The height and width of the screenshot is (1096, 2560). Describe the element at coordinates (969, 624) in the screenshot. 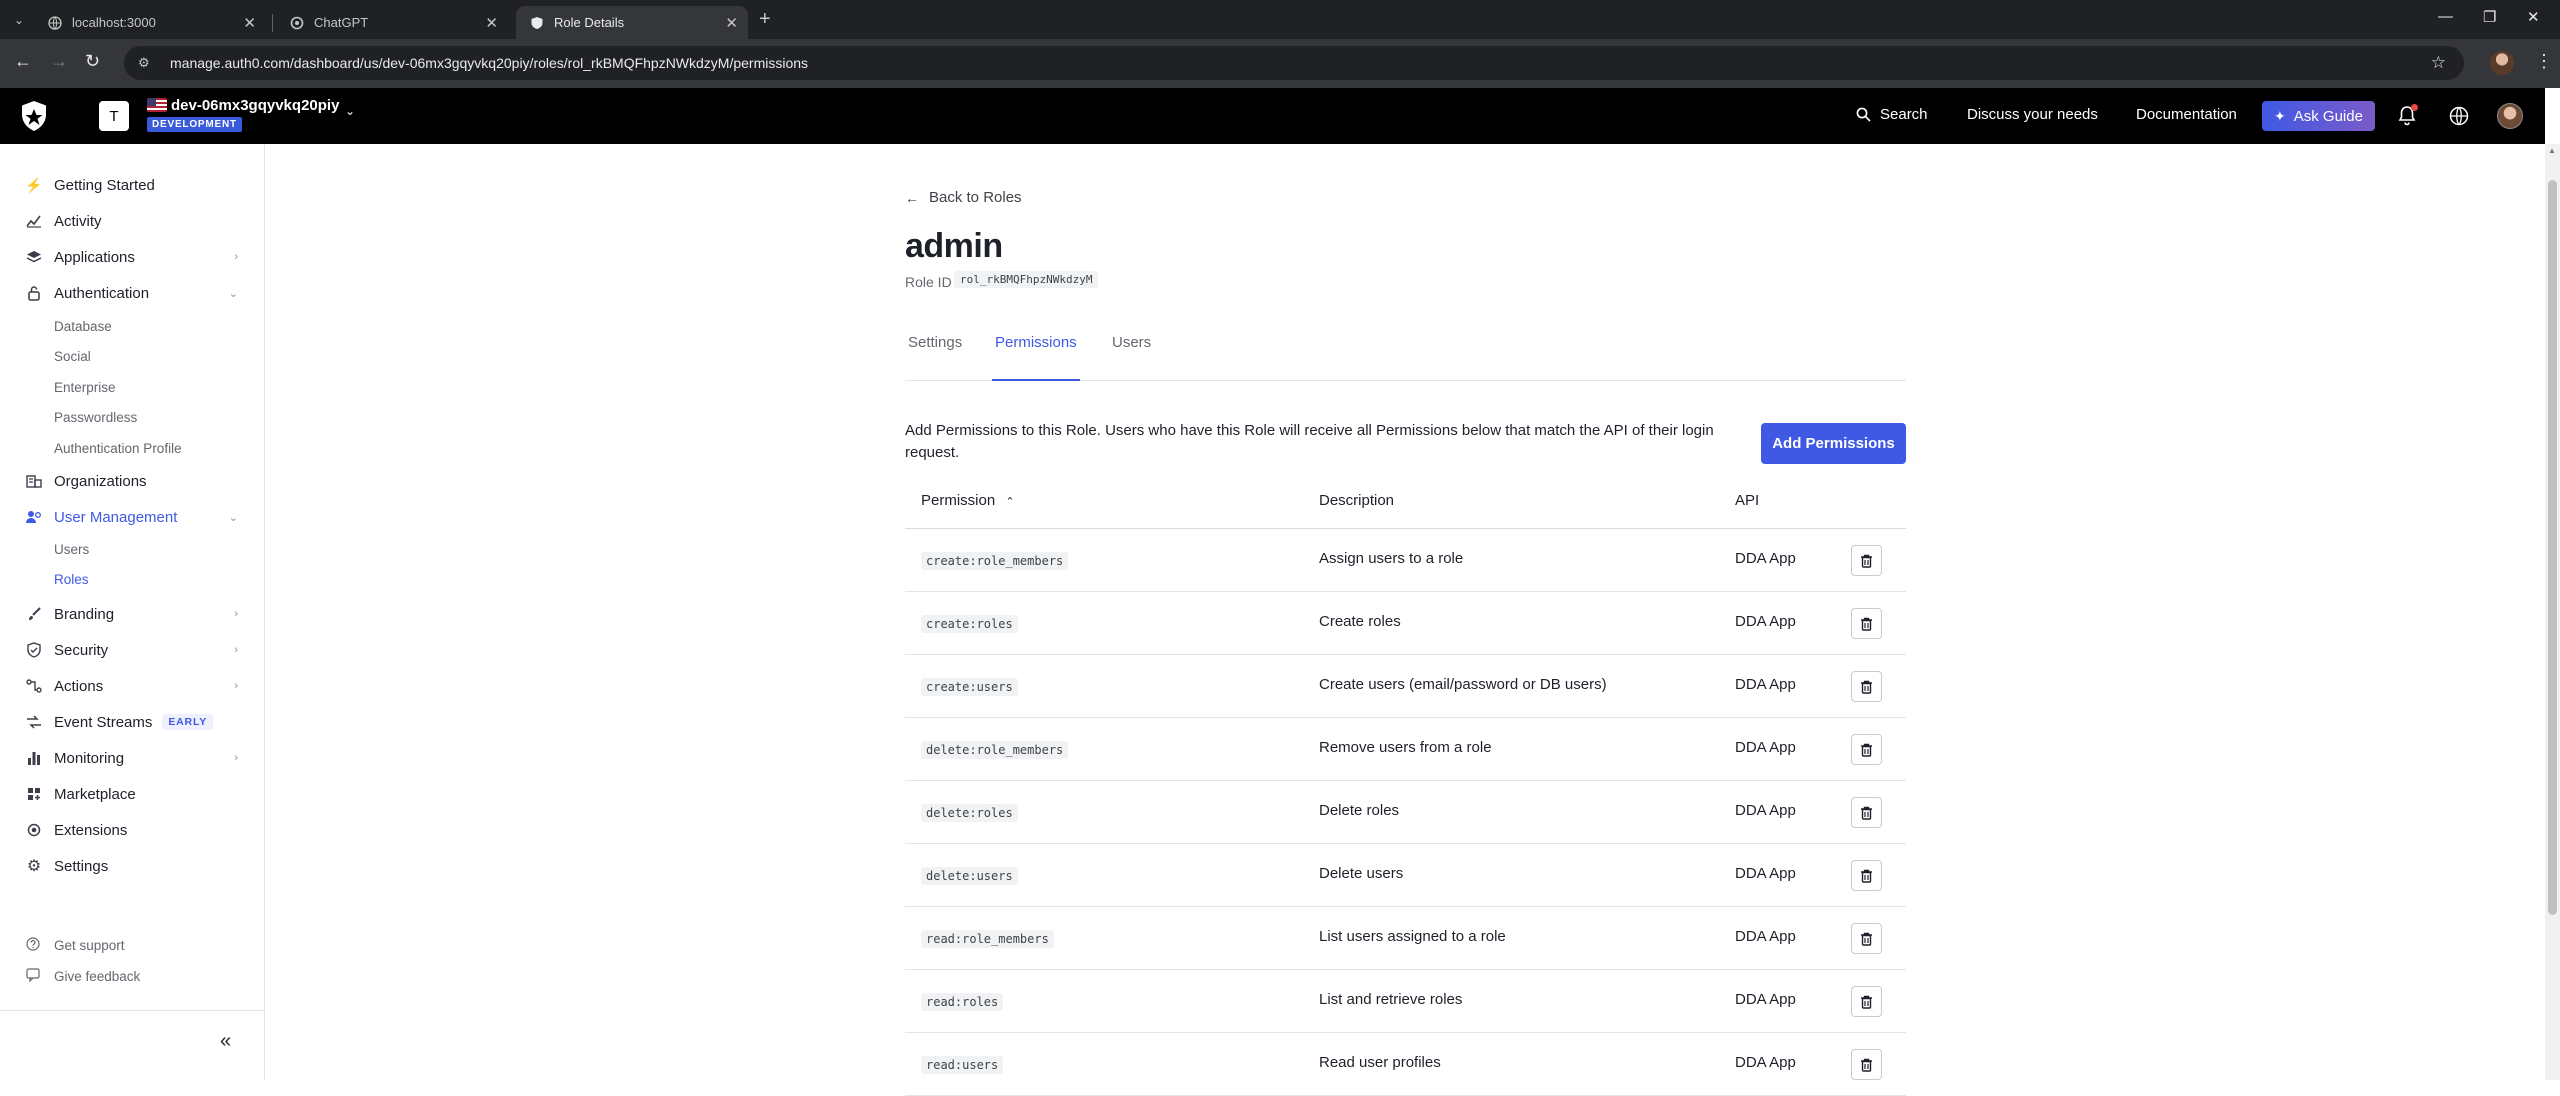

I see `permission-name: create:roles` at that location.